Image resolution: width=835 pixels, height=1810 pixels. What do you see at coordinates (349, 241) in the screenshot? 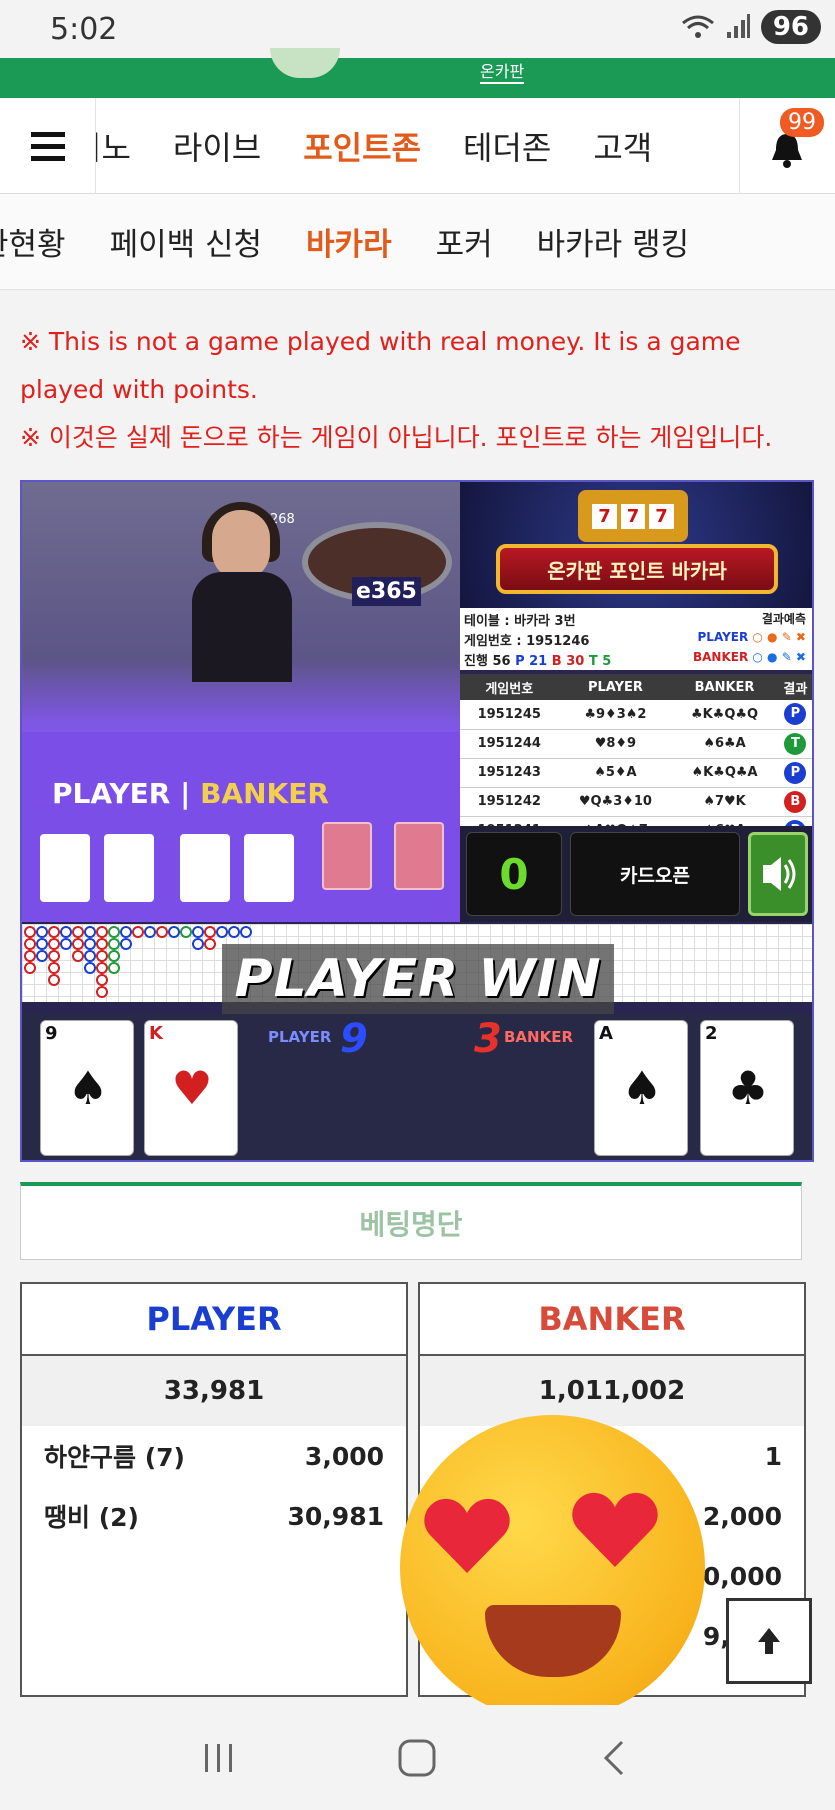
I see `sub-item-baccarat: 바카라` at bounding box center [349, 241].